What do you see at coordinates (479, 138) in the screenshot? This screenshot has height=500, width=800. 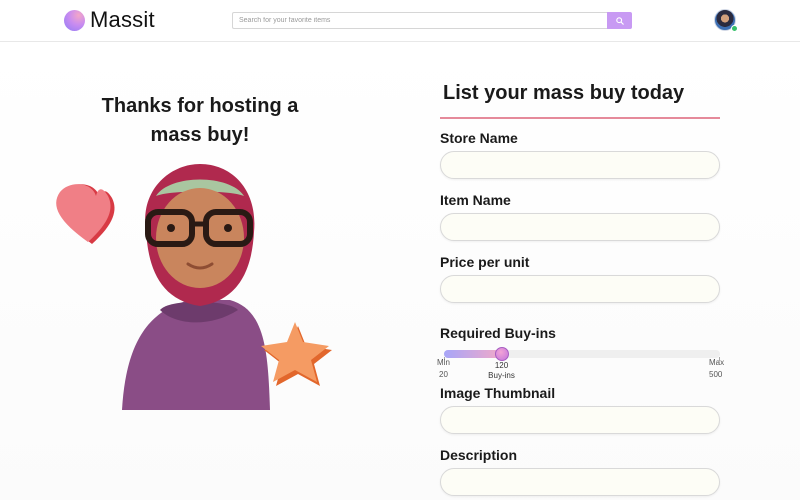 I see `store-name-label: Store Name` at bounding box center [479, 138].